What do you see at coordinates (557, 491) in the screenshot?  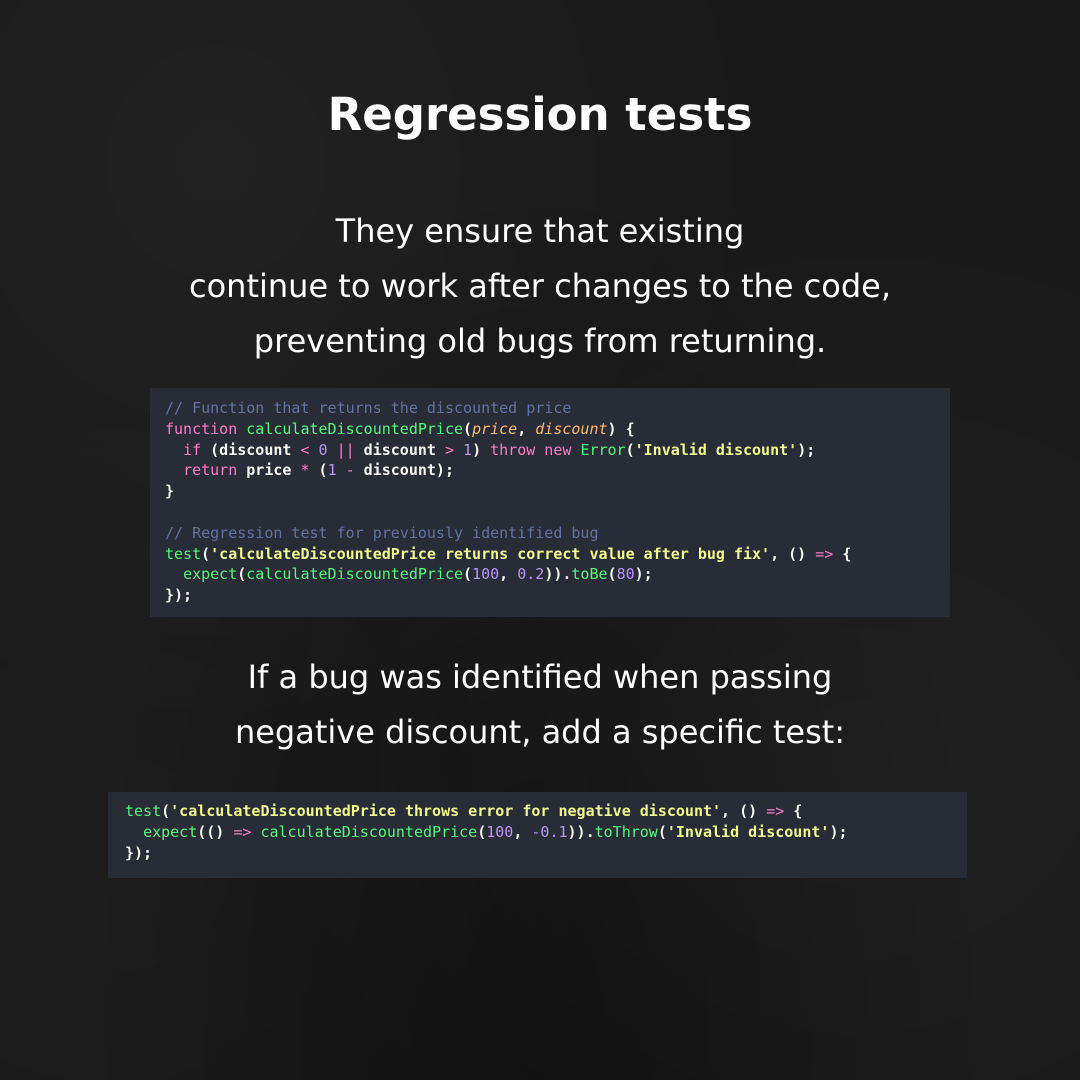 I see `code-line: }` at bounding box center [557, 491].